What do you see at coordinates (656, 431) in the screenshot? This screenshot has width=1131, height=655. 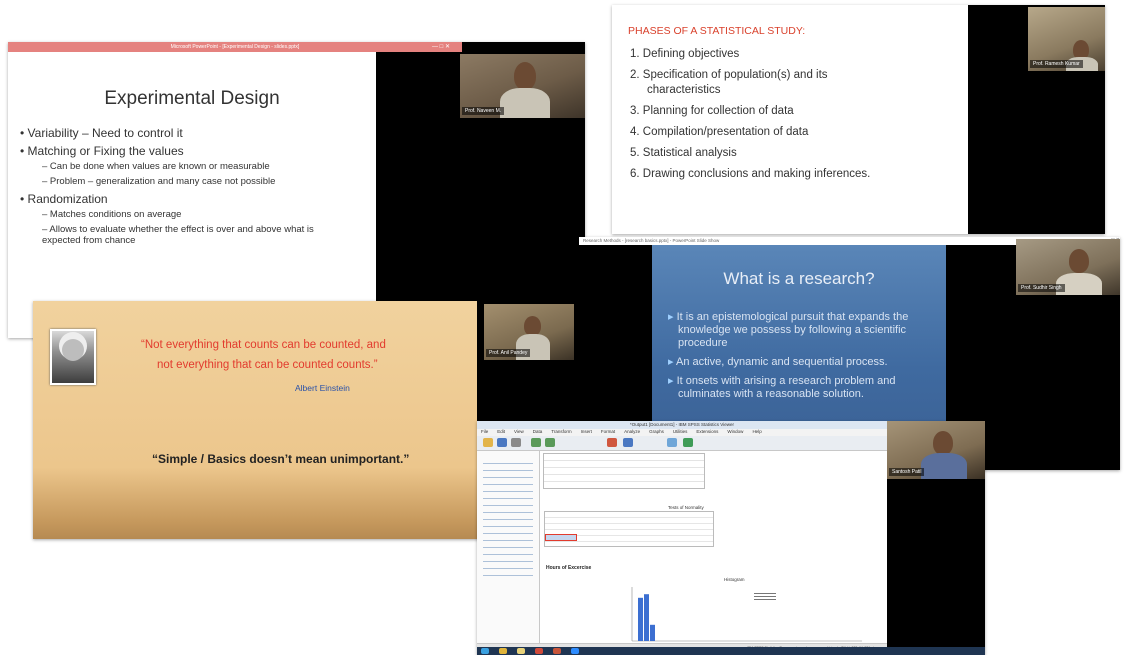 I see `menu-graphs: Graphs` at bounding box center [656, 431].